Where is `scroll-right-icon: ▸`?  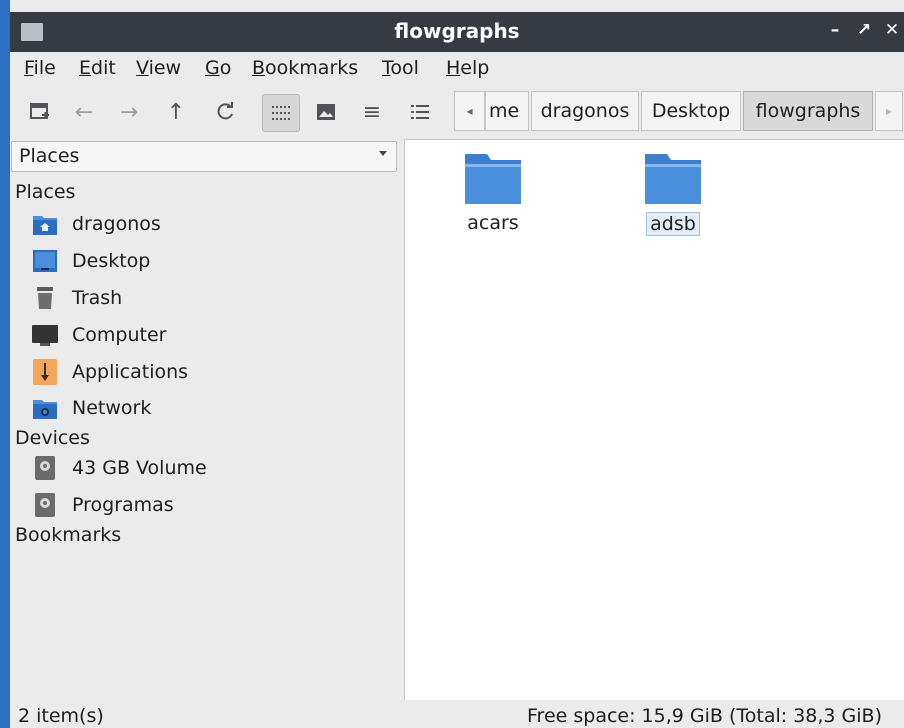 scroll-right-icon: ▸ is located at coordinates (889, 111).